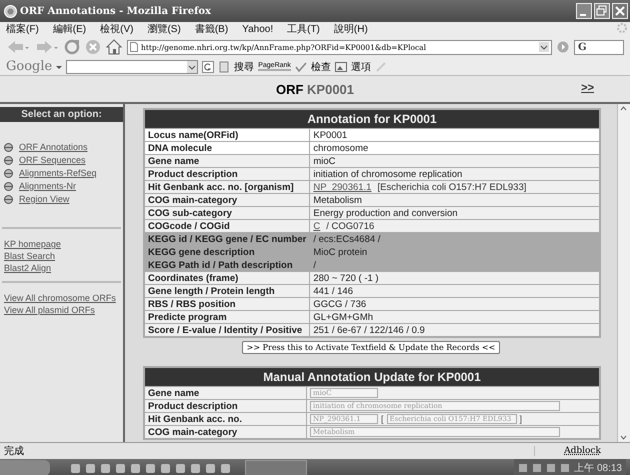 This screenshot has height=475, width=630. What do you see at coordinates (316, 226) in the screenshot?
I see `genbank-link: C` at bounding box center [316, 226].